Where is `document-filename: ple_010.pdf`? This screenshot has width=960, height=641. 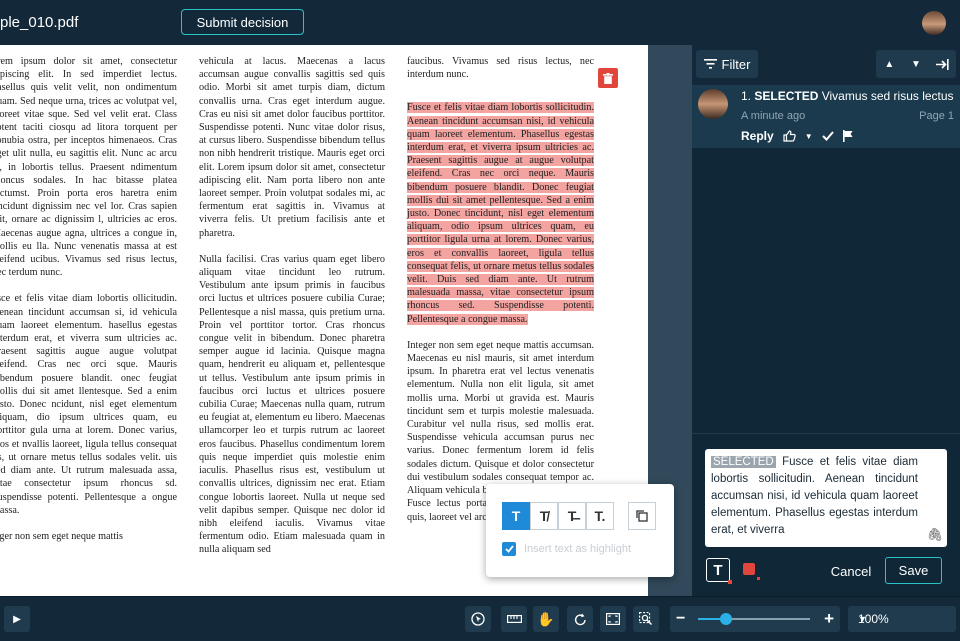
document-filename: ple_010.pdf is located at coordinates (39, 22).